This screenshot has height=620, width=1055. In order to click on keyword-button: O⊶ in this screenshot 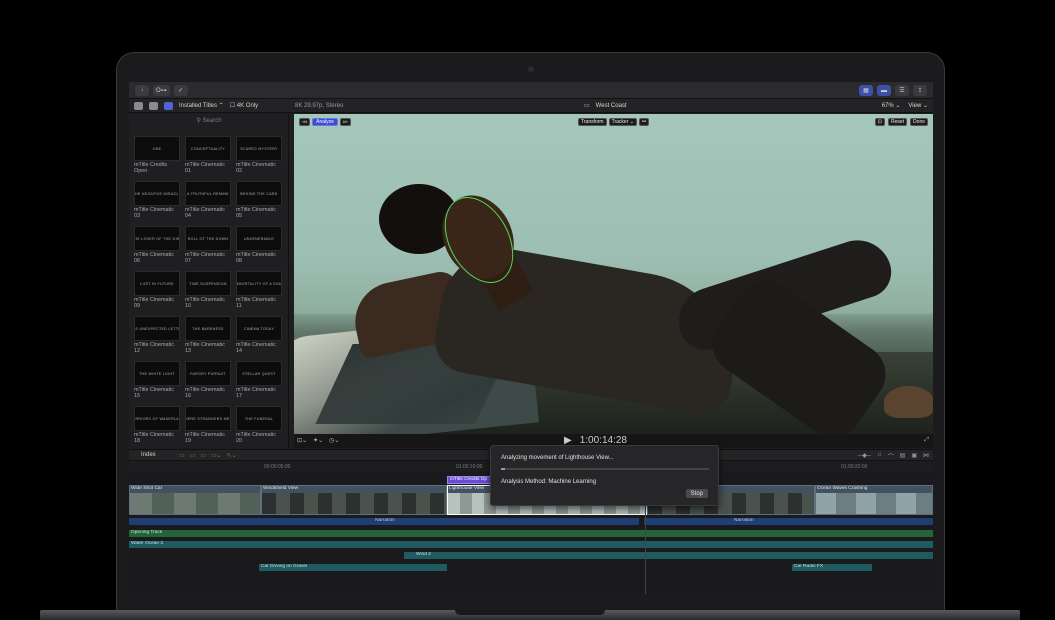, I will do `click(161, 90)`.